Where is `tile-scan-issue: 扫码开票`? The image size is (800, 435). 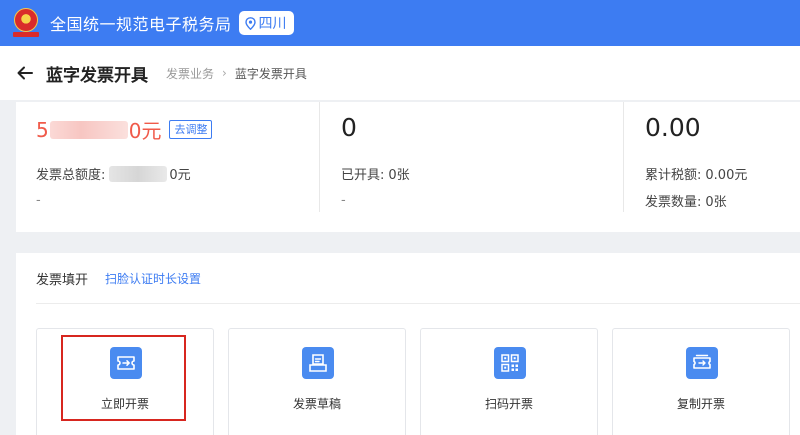 tile-scan-issue: 扫码开票 is located at coordinates (509, 381).